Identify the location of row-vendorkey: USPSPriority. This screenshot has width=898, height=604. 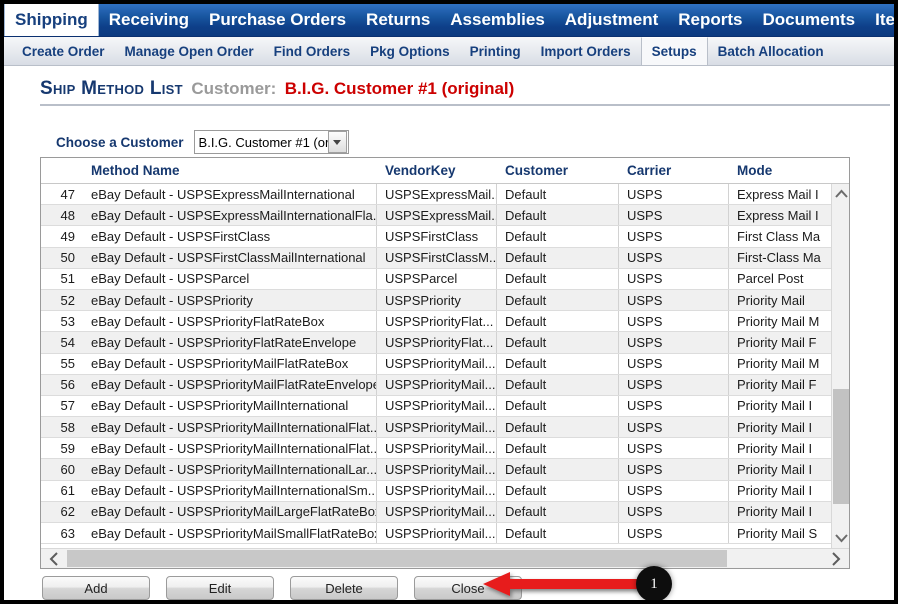
(437, 300).